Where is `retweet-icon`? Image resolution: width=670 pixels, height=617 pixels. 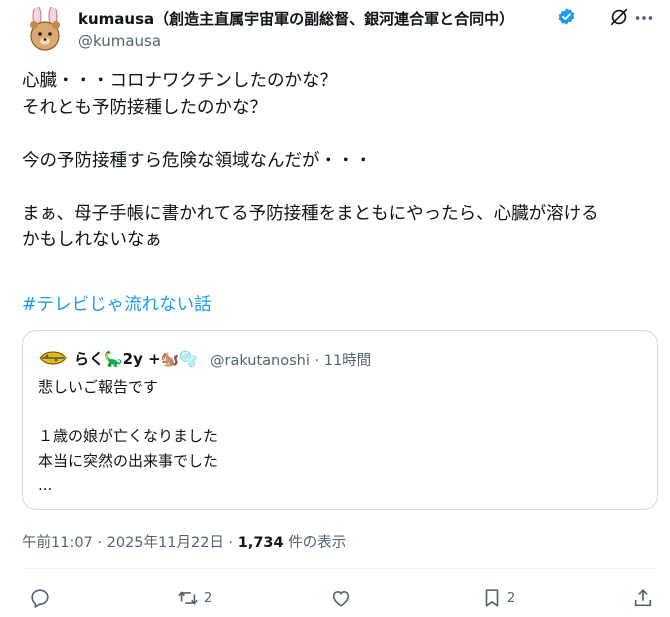
retweet-icon is located at coordinates (188, 598).